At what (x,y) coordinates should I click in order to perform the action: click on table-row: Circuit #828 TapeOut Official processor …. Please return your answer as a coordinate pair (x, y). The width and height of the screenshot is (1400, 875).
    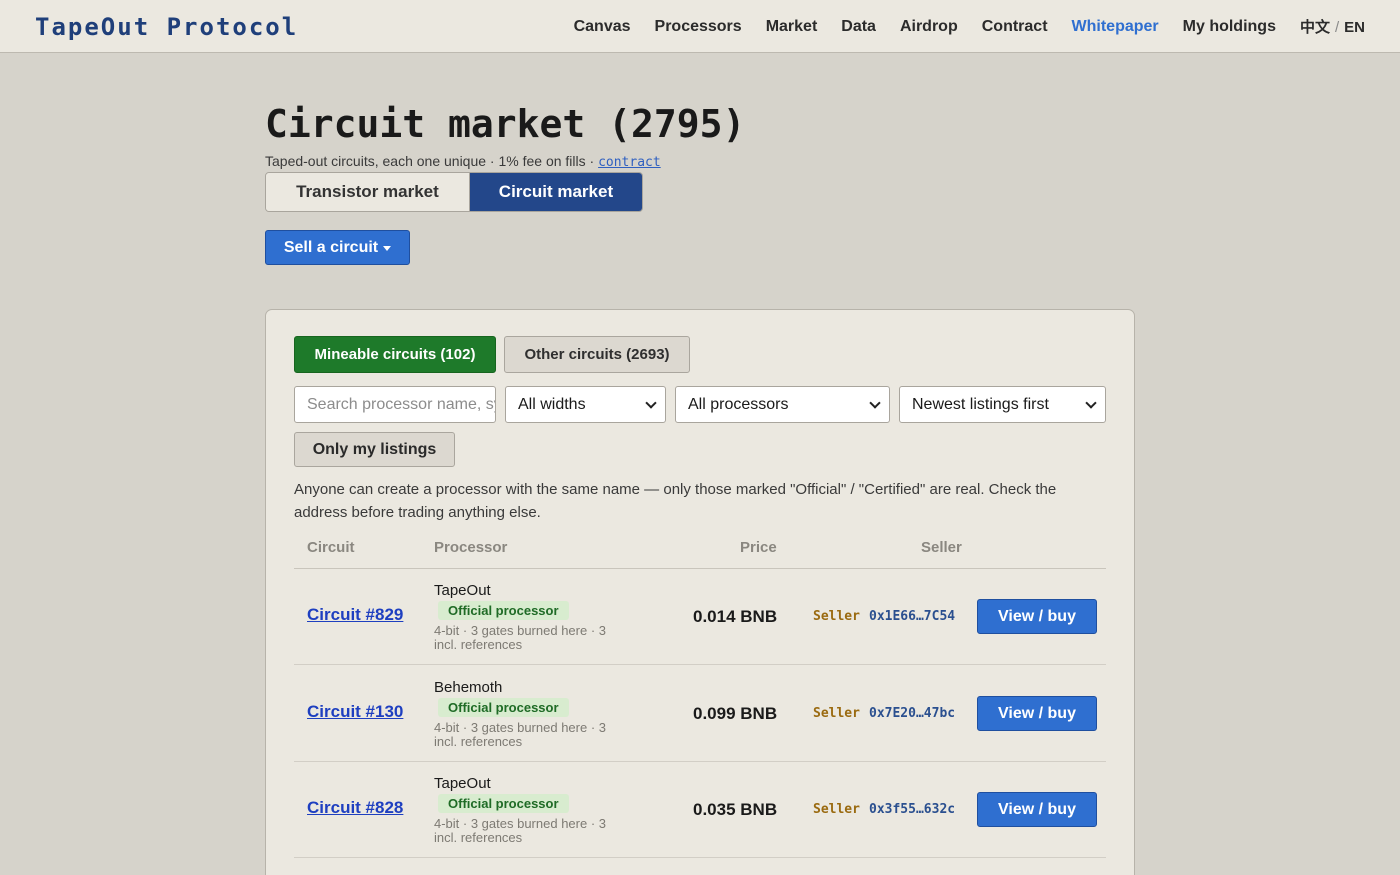
    Looking at the image, I should click on (700, 810).